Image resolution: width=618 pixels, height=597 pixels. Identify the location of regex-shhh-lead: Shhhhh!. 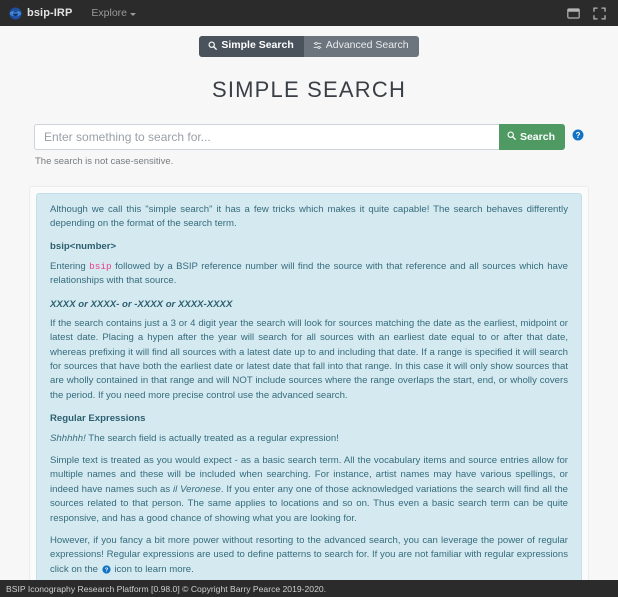
(68, 438).